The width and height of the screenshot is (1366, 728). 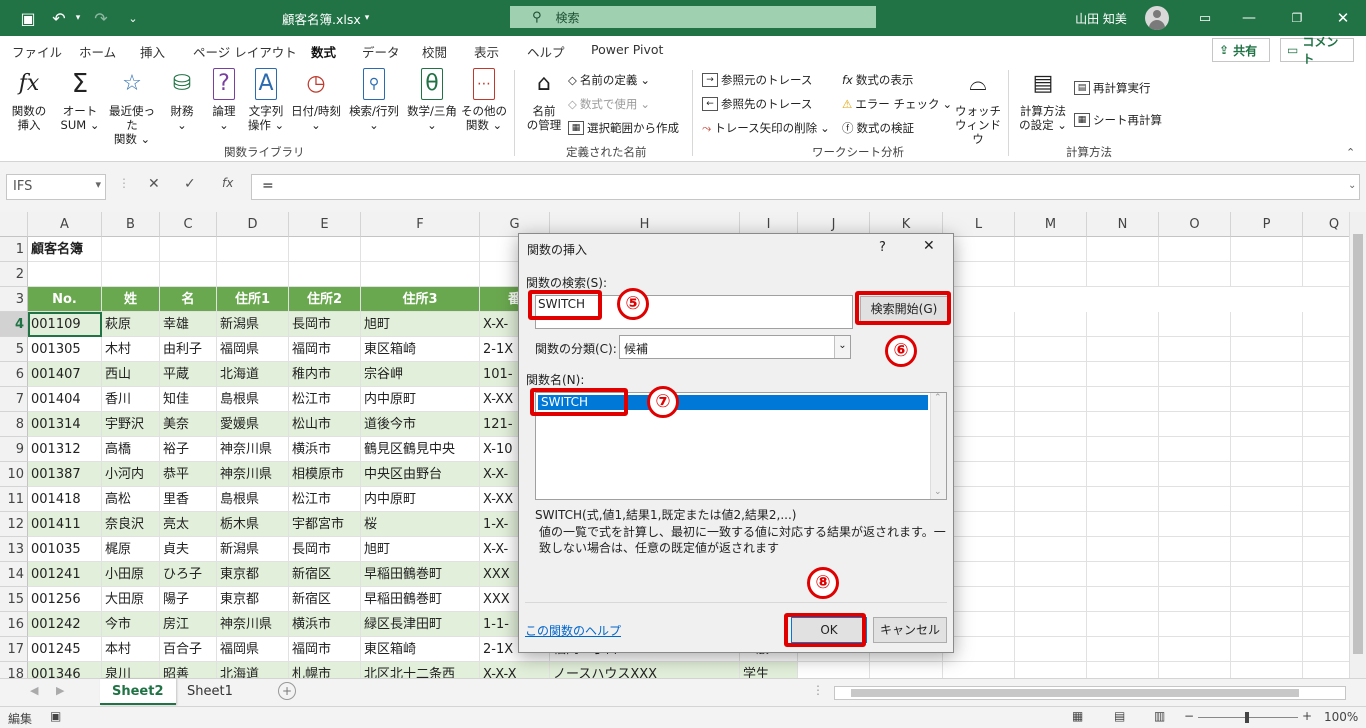 I want to click on math-button: θ 数学/三角 ⌄, so click(x=432, y=100).